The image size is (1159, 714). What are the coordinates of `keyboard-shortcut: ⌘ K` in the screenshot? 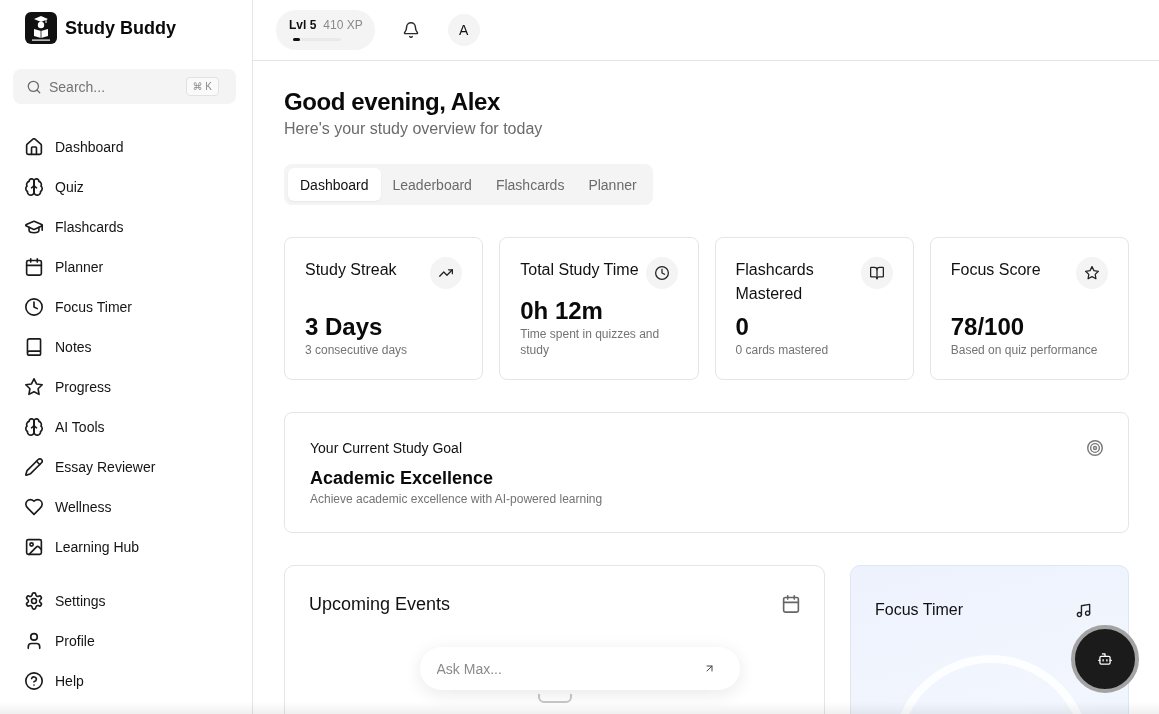 It's located at (202, 86).